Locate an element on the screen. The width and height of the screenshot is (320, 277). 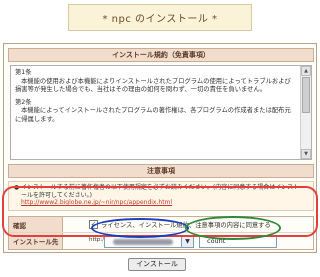
license-header: インストール規約（免責事項） is located at coordinates (161, 55).